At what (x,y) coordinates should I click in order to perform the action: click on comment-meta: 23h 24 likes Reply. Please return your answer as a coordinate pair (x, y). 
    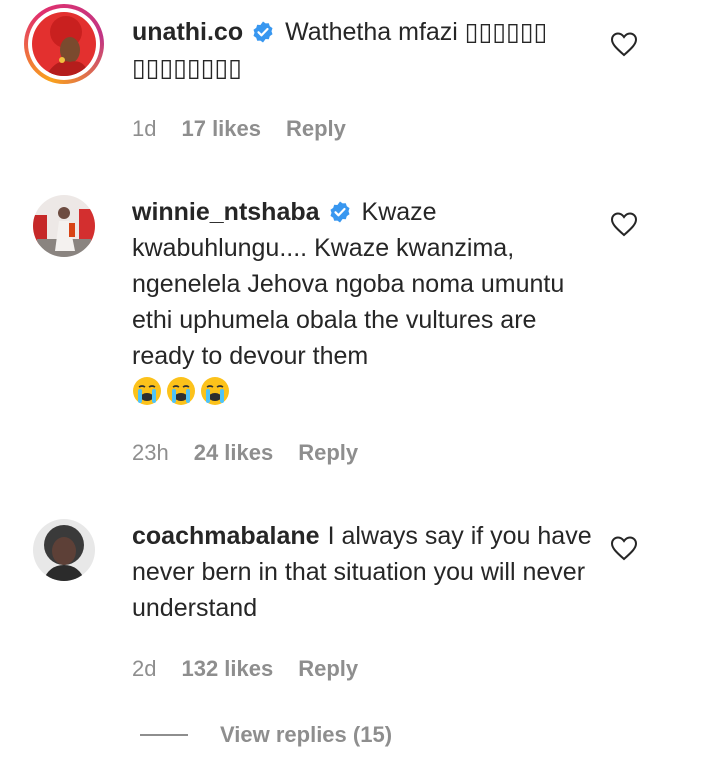
    Looking at the image, I should click on (245, 453).